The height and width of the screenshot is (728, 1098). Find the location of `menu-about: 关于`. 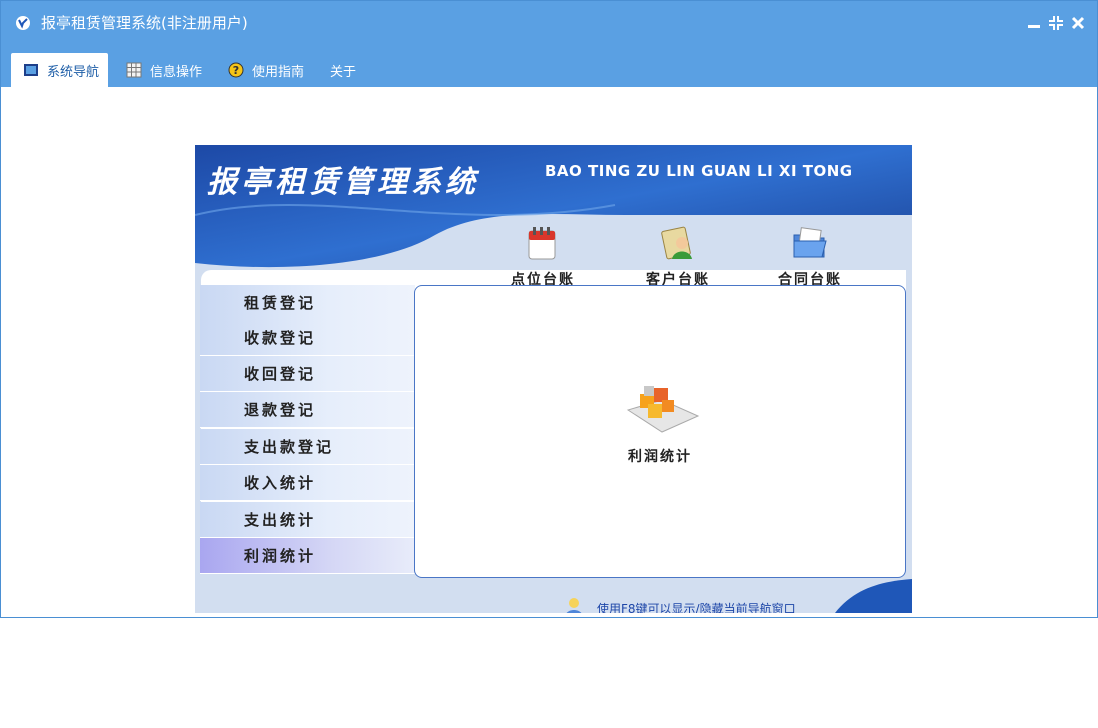

menu-about: 关于 is located at coordinates (343, 70).